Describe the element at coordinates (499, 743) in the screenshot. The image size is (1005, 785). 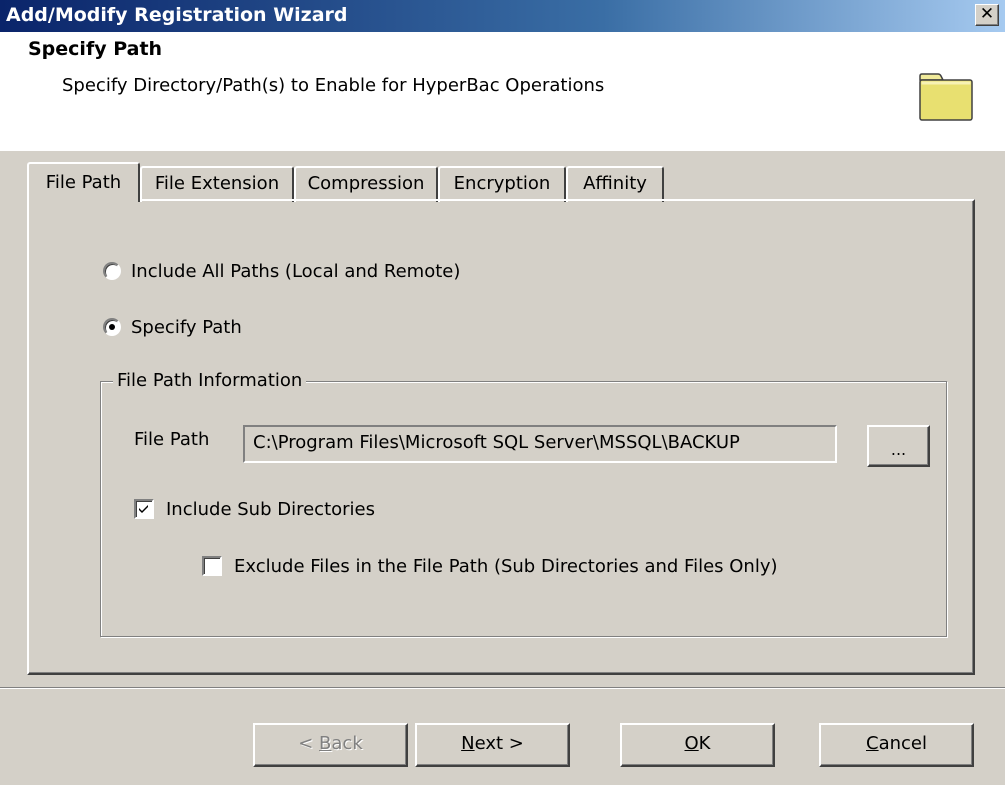
I see `next-rest: ext >` at that location.